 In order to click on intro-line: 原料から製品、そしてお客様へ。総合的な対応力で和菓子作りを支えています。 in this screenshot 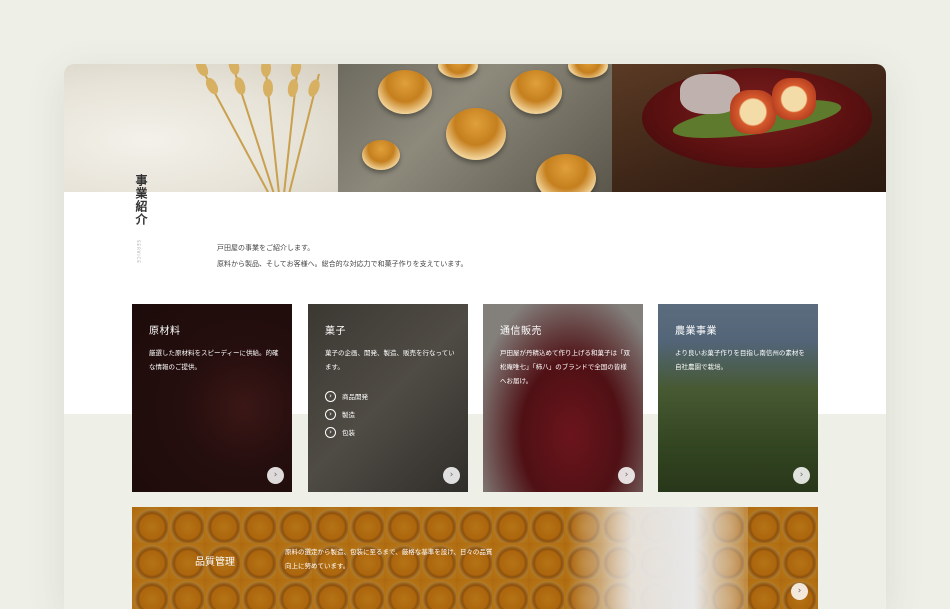, I will do `click(342, 264)`.